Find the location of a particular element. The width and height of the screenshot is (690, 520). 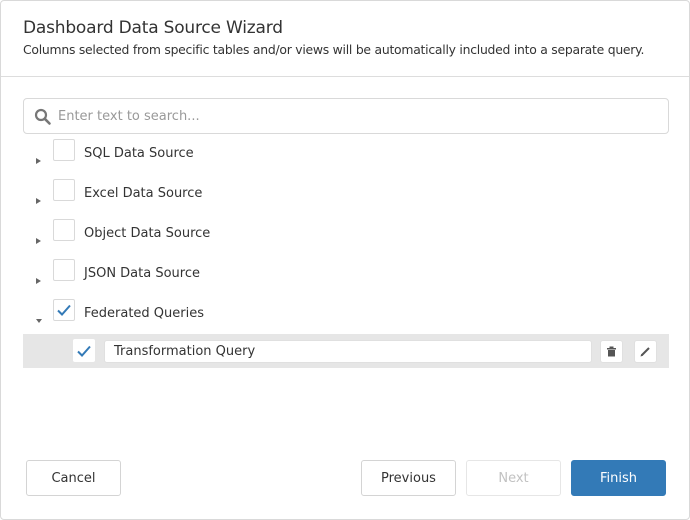

trash-icon is located at coordinates (611, 351).